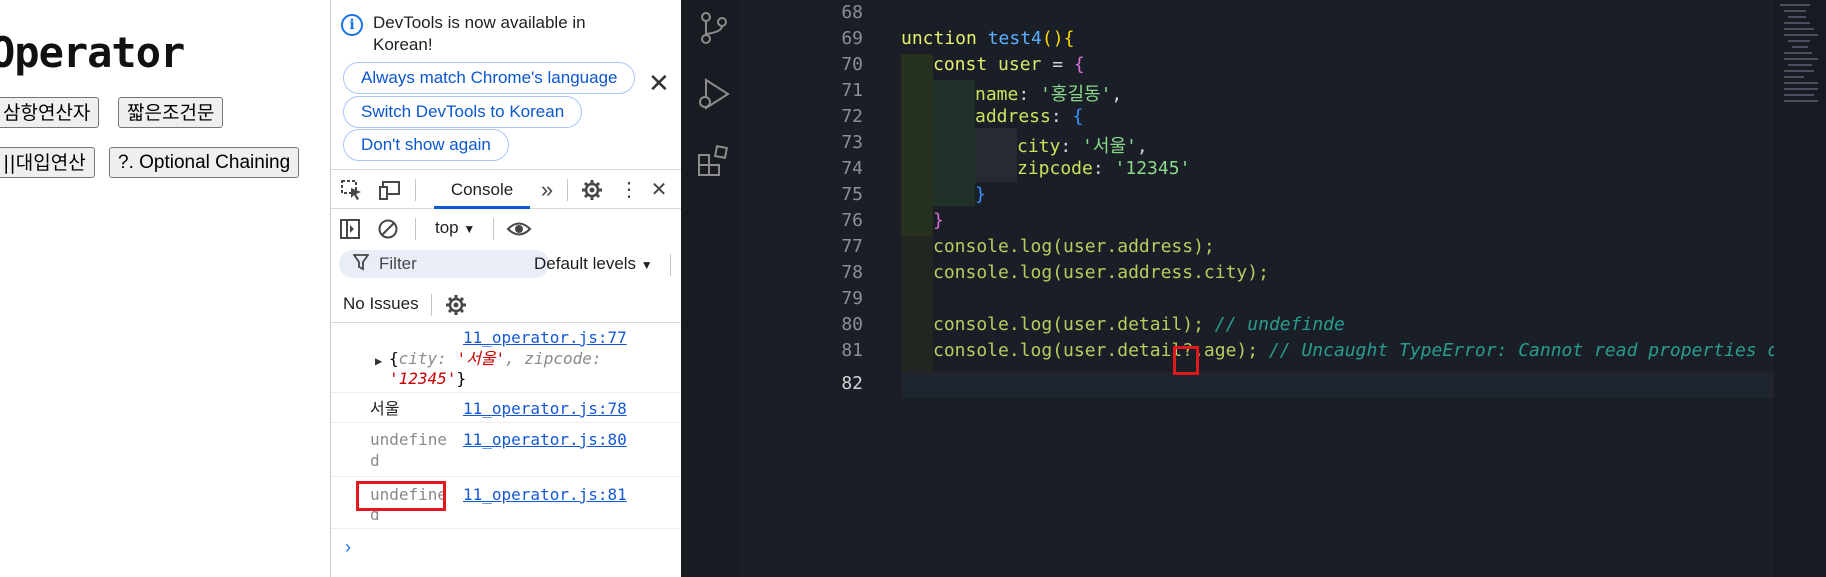 Image resolution: width=1826 pixels, height=577 pixels. I want to click on line-number: 80, so click(852, 324).